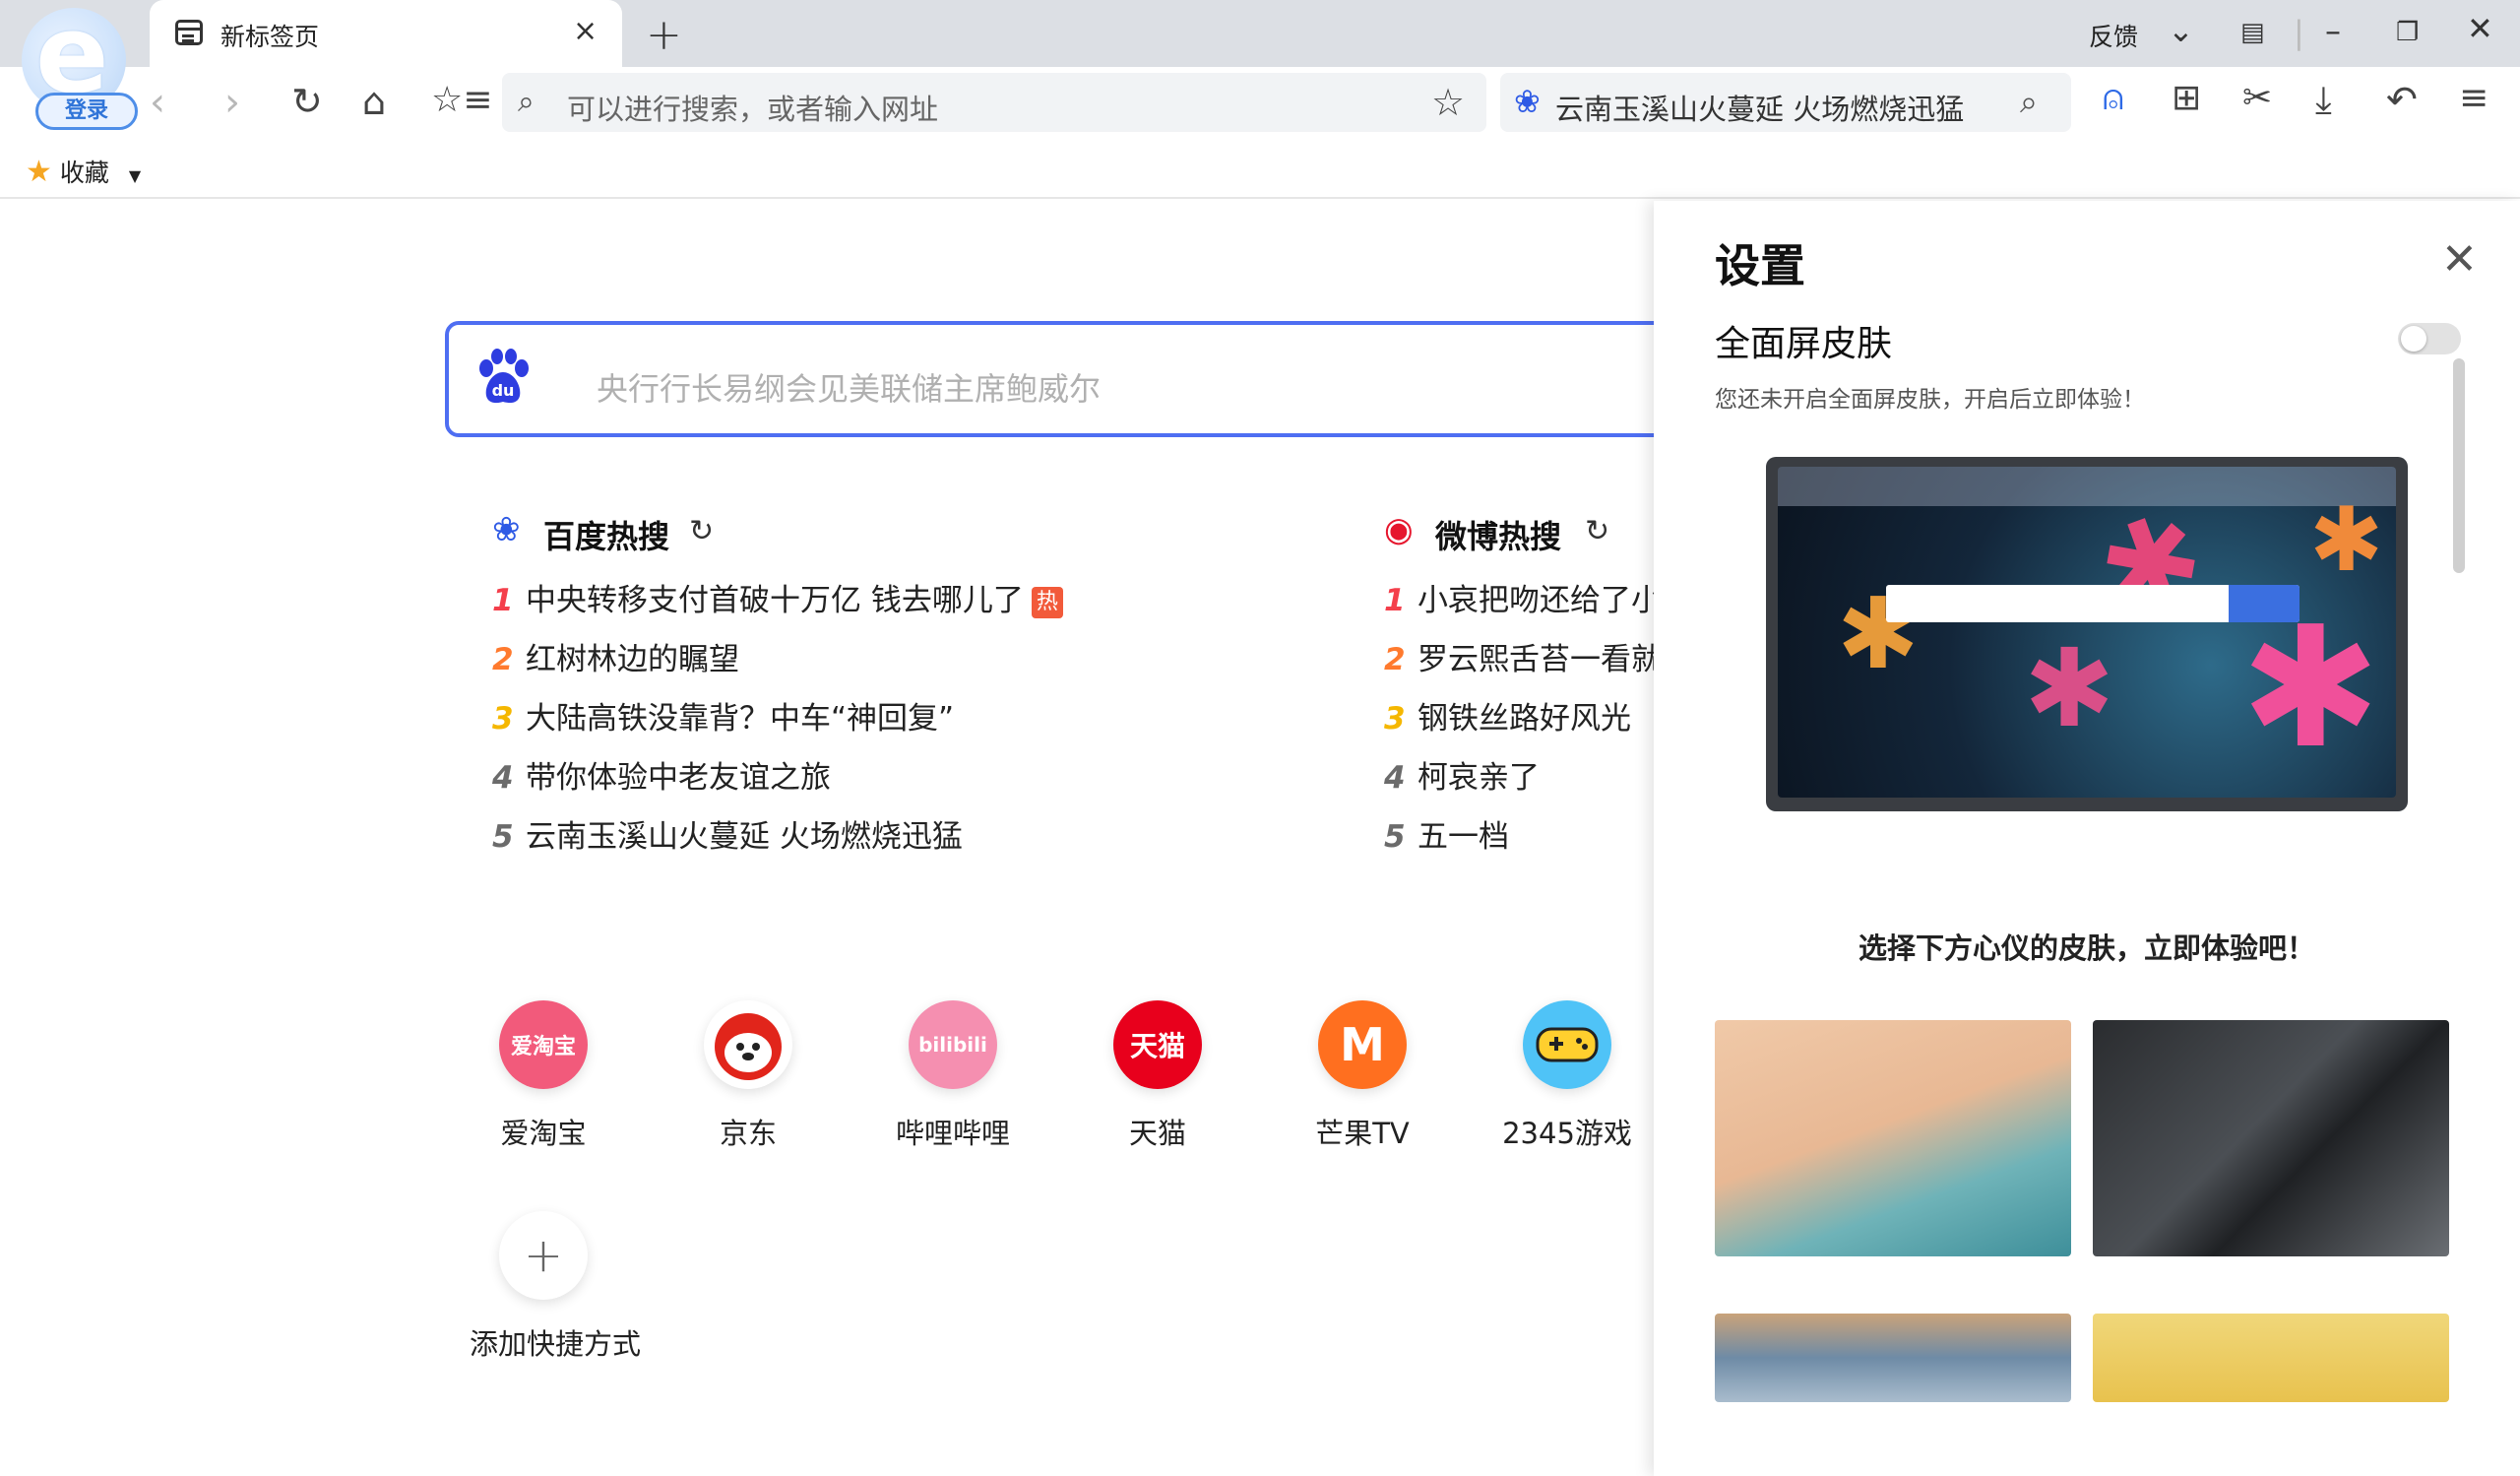 This screenshot has height=1476, width=2520. What do you see at coordinates (1395, 719) in the screenshot?
I see `rank-number: 3` at bounding box center [1395, 719].